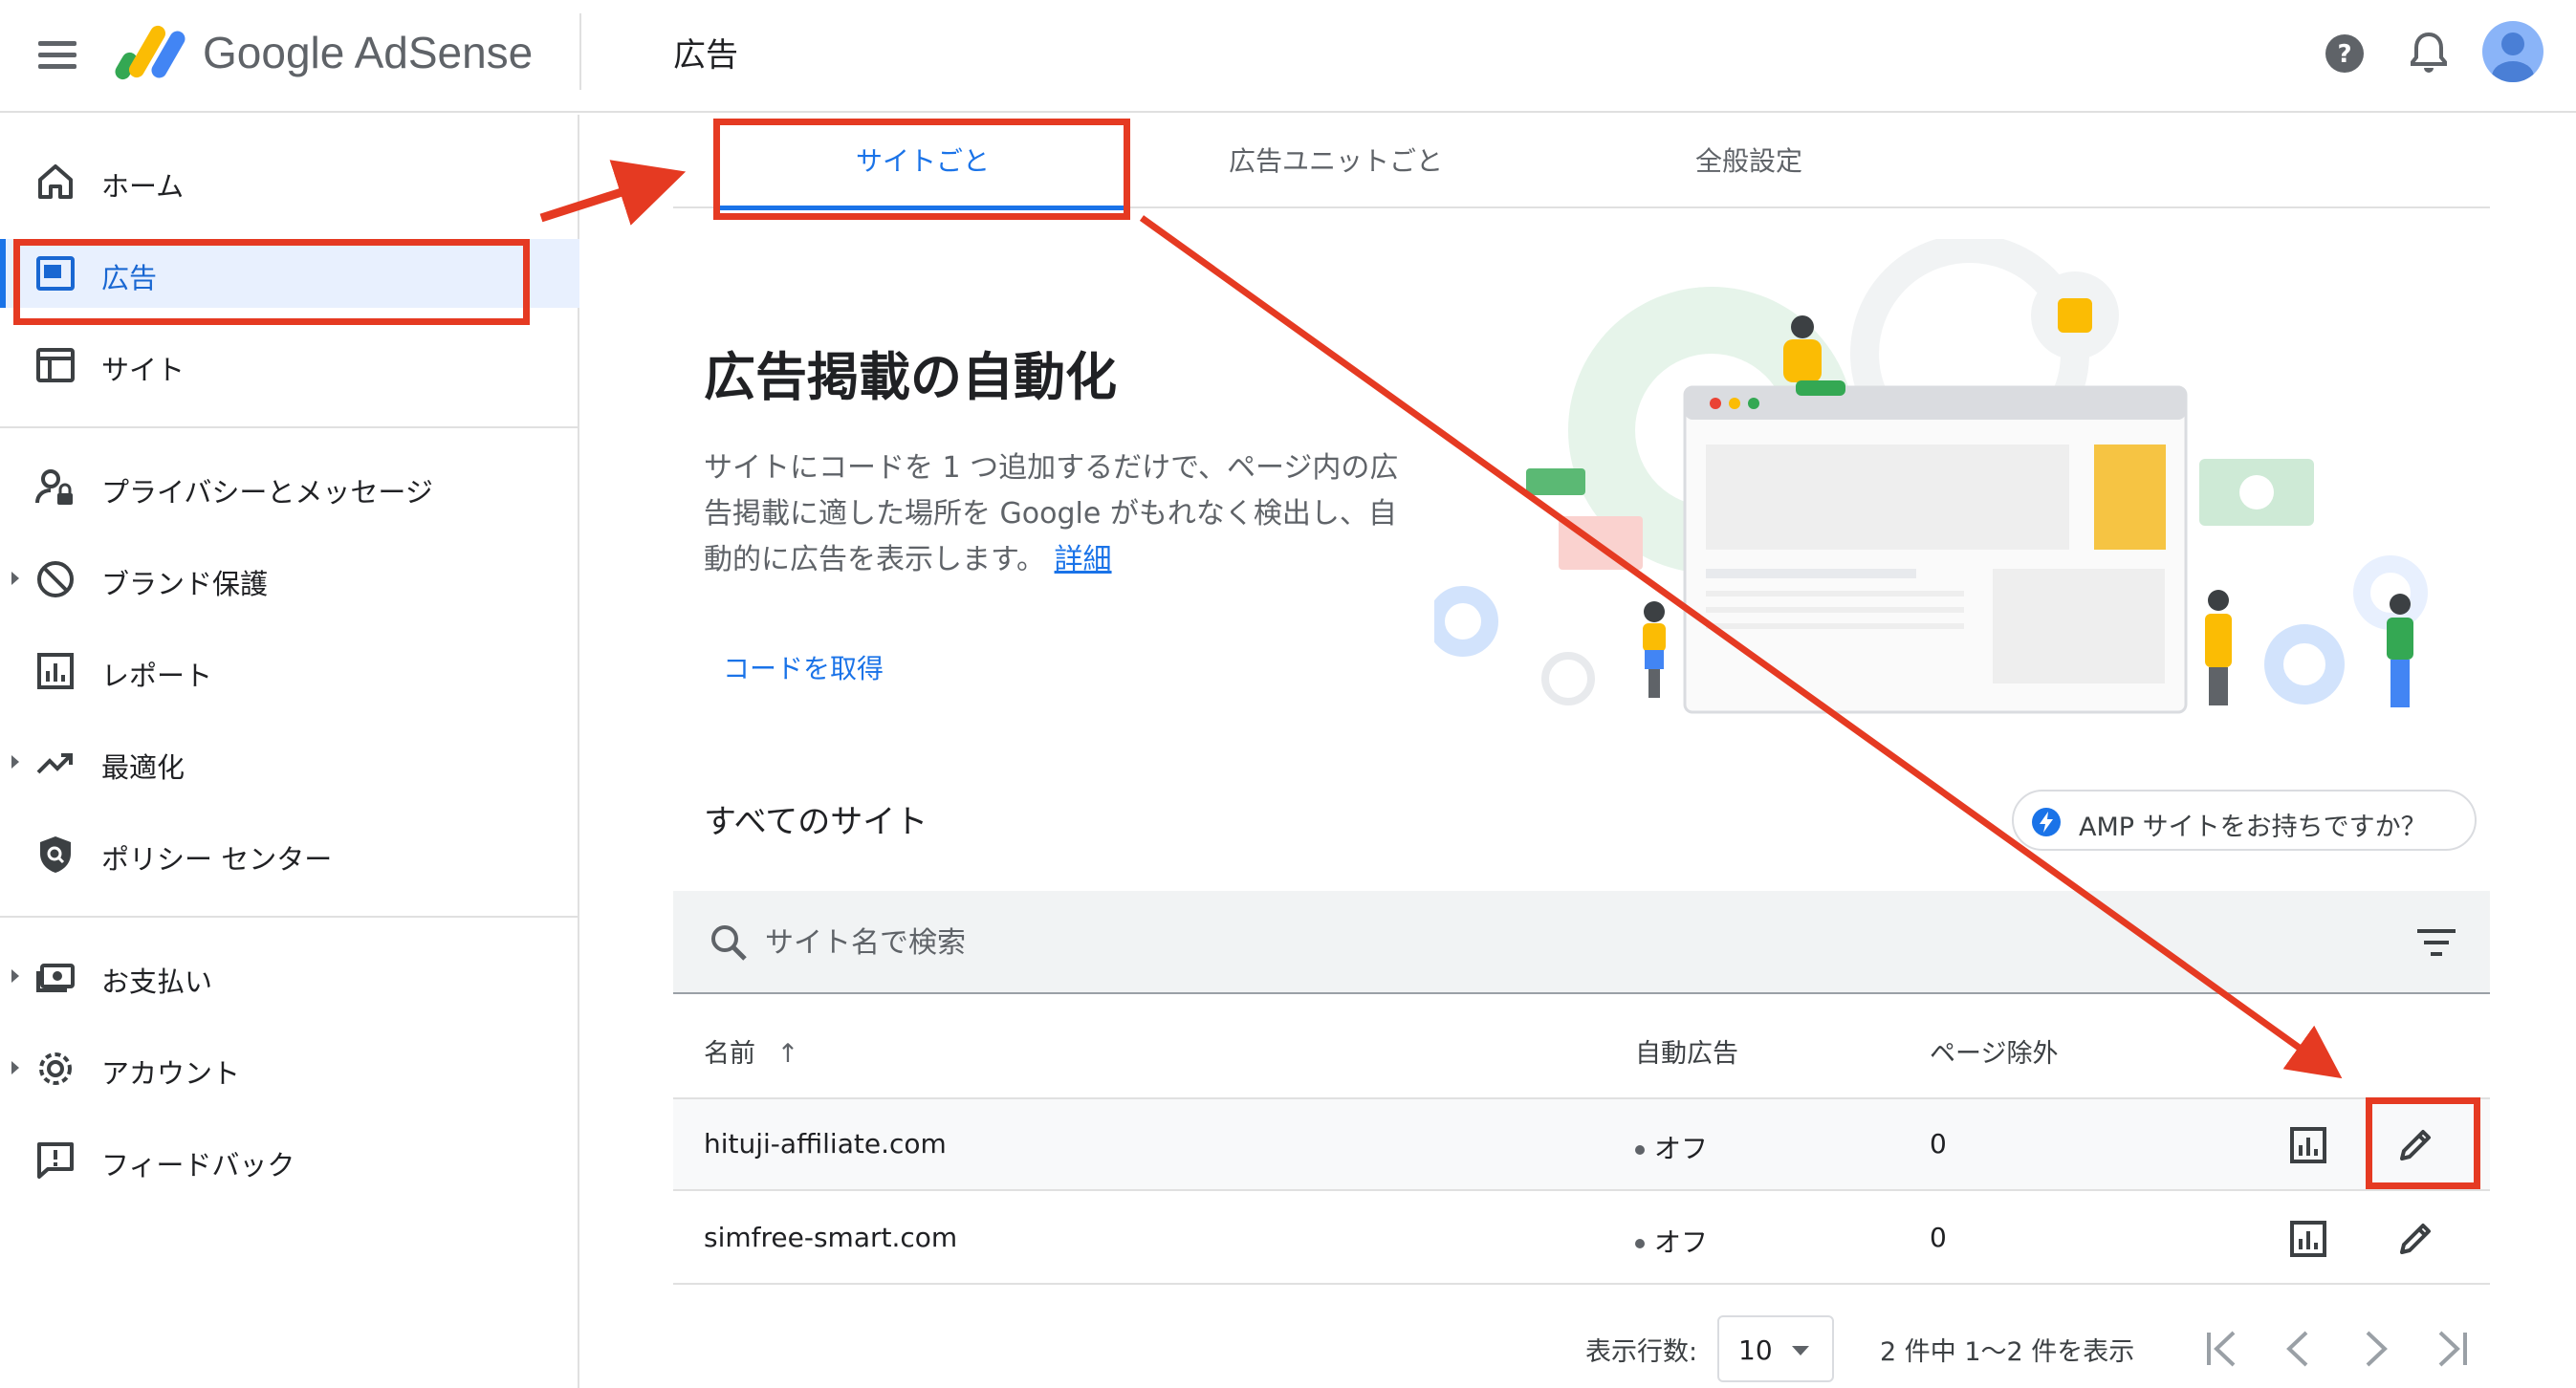  Describe the element at coordinates (185, 584) in the screenshot. I see `sidebar-item-label: ブランド保護` at that location.